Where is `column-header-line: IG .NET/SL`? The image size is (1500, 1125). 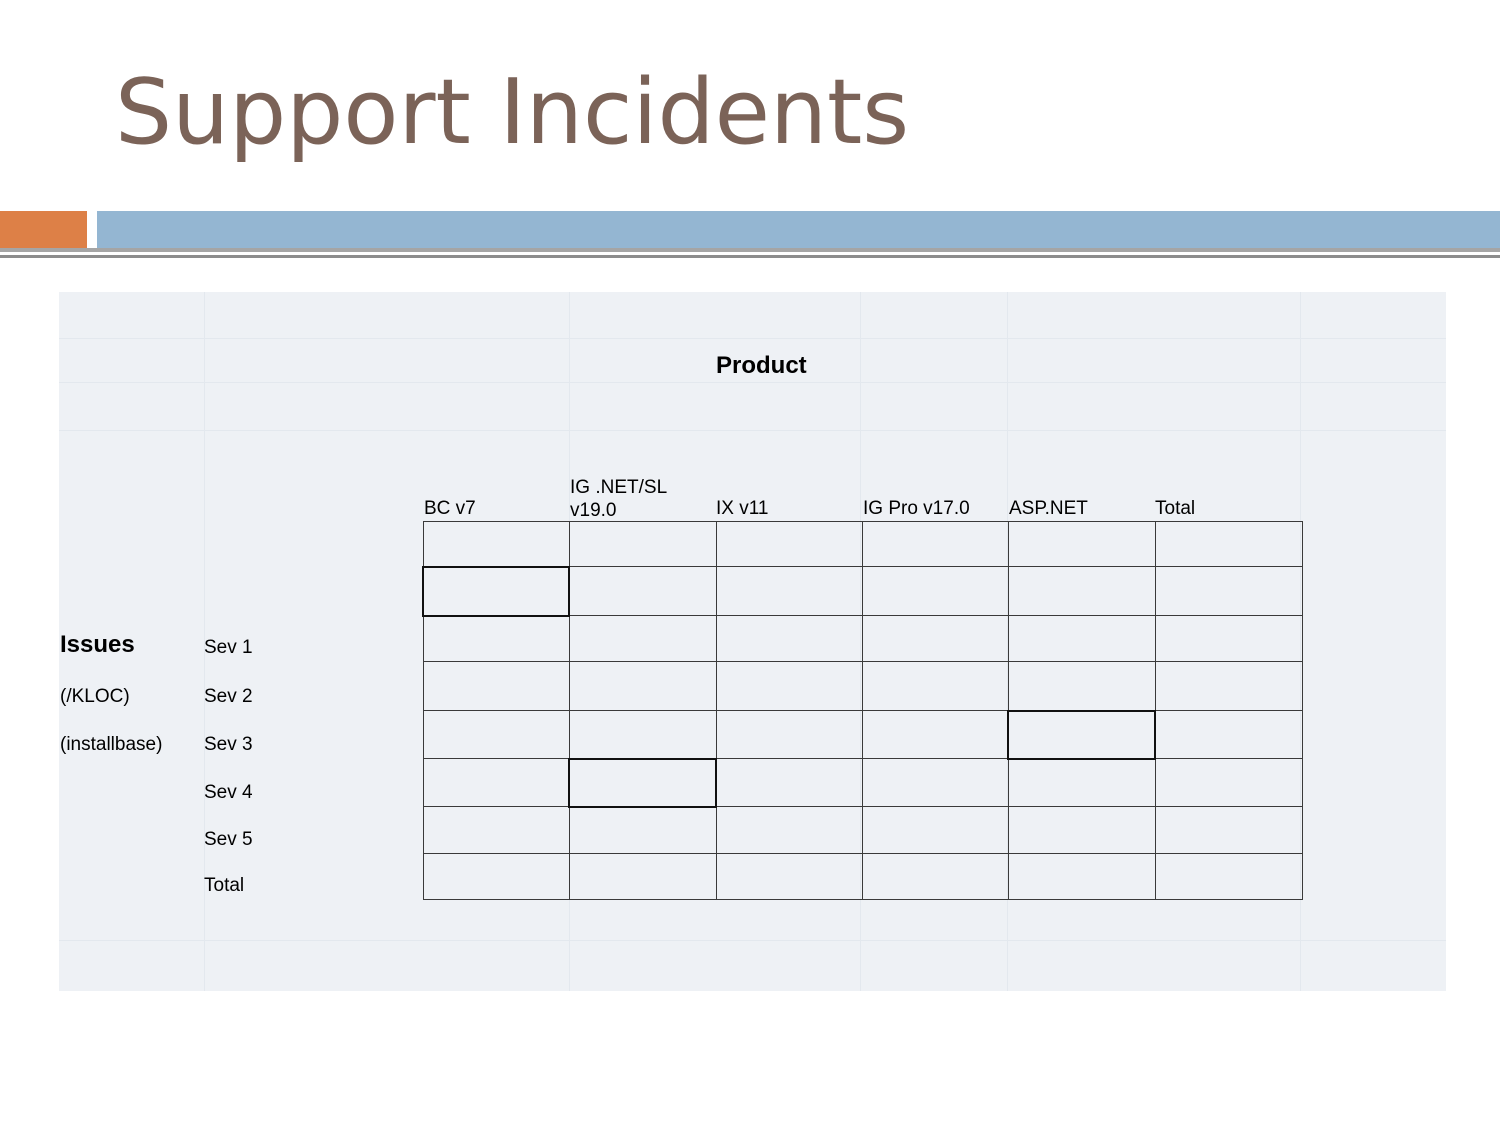
column-header-line: IG .NET/SL is located at coordinates (619, 487).